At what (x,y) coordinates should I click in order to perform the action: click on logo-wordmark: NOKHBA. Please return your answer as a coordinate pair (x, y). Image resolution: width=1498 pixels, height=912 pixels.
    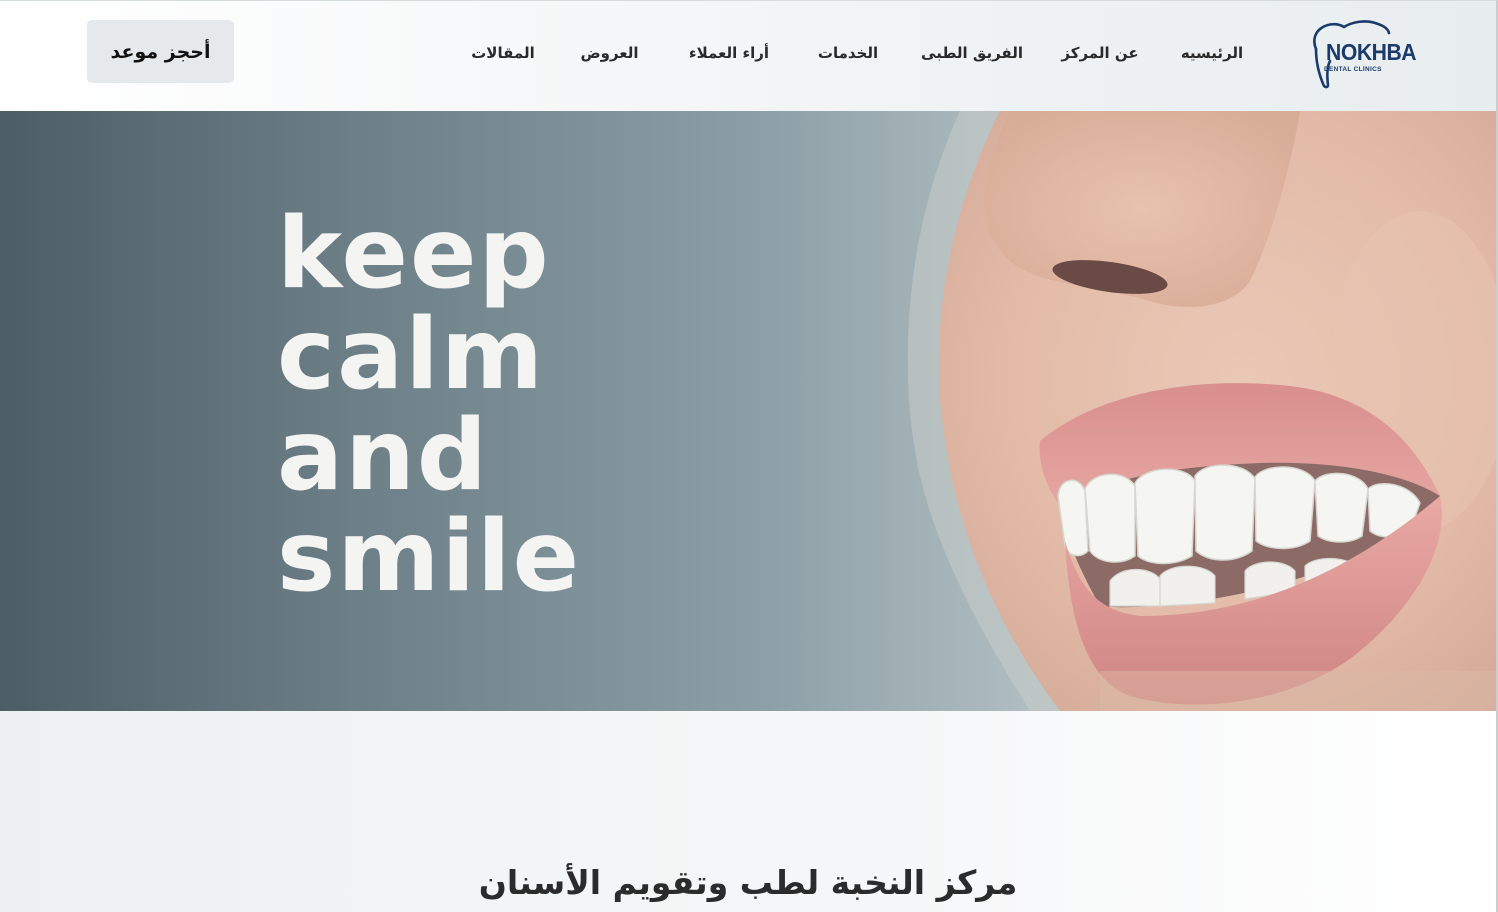
    Looking at the image, I should click on (1371, 52).